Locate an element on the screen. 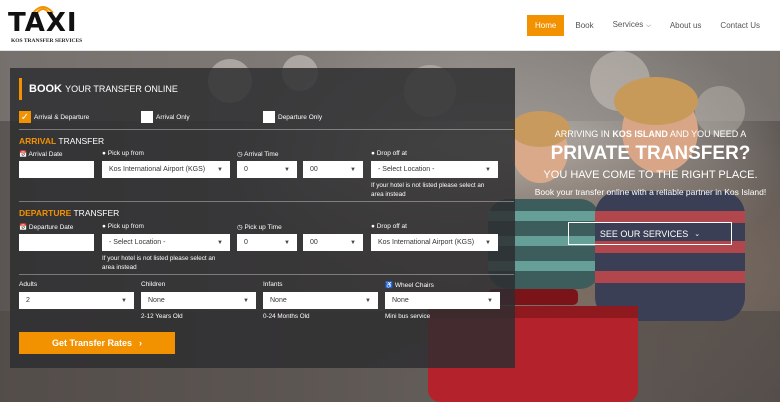  departure-hour-select: 0 ▼ is located at coordinates (267, 242).